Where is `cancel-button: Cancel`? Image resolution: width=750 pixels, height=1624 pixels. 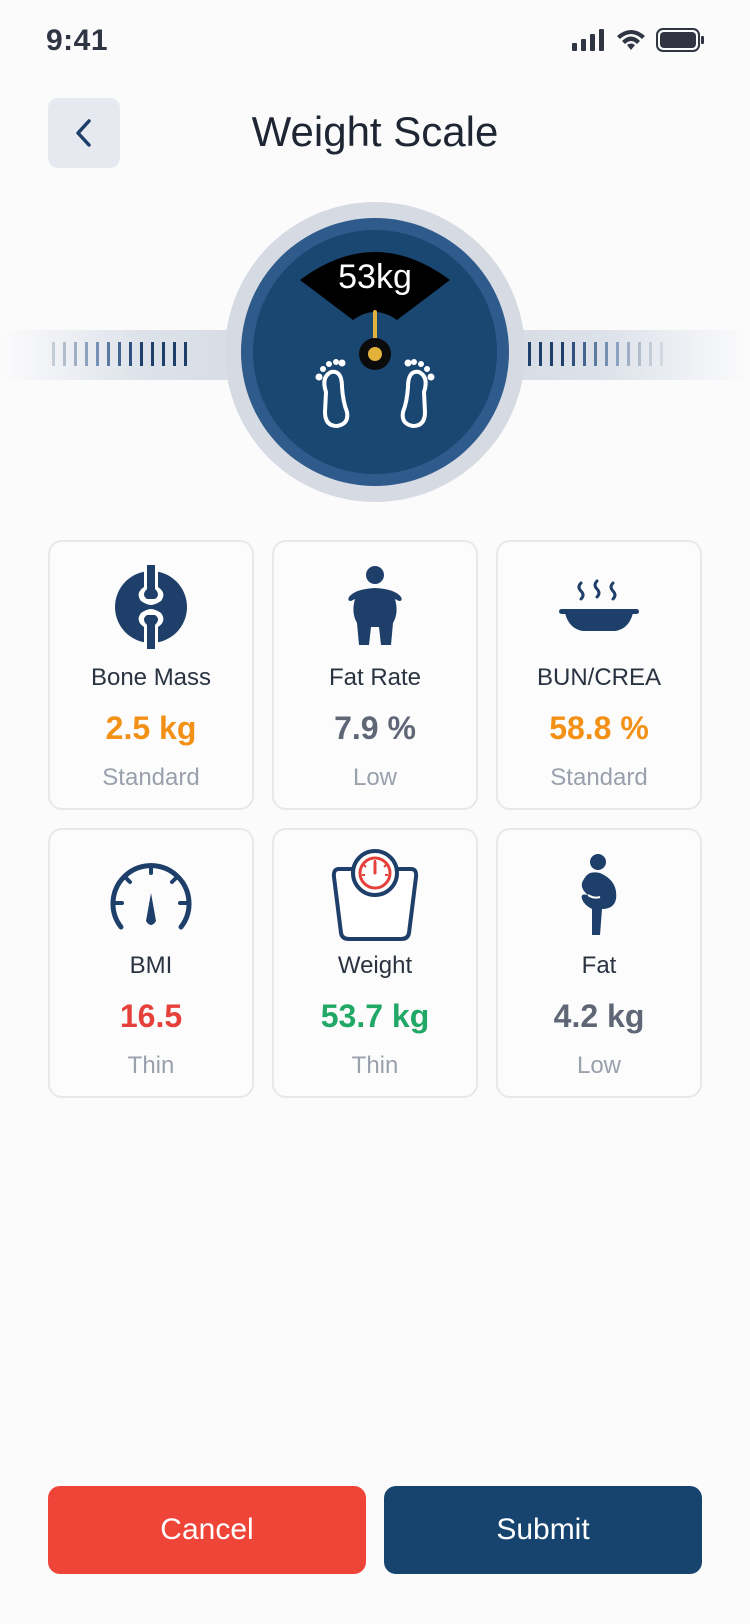
cancel-button: Cancel is located at coordinates (207, 1530).